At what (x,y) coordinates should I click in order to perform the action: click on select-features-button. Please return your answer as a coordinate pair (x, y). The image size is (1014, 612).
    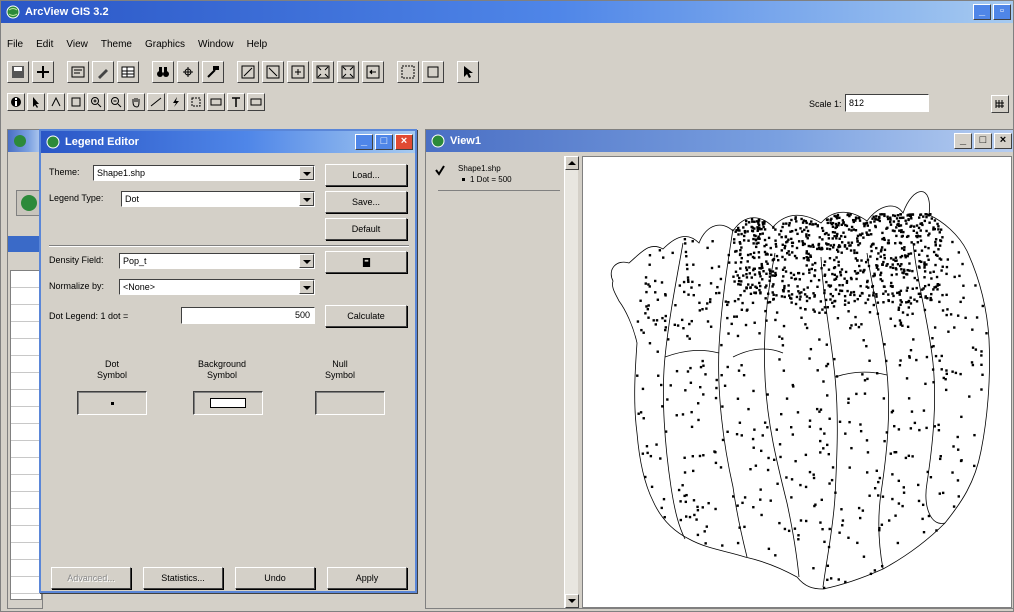
    Looking at the image, I should click on (408, 72).